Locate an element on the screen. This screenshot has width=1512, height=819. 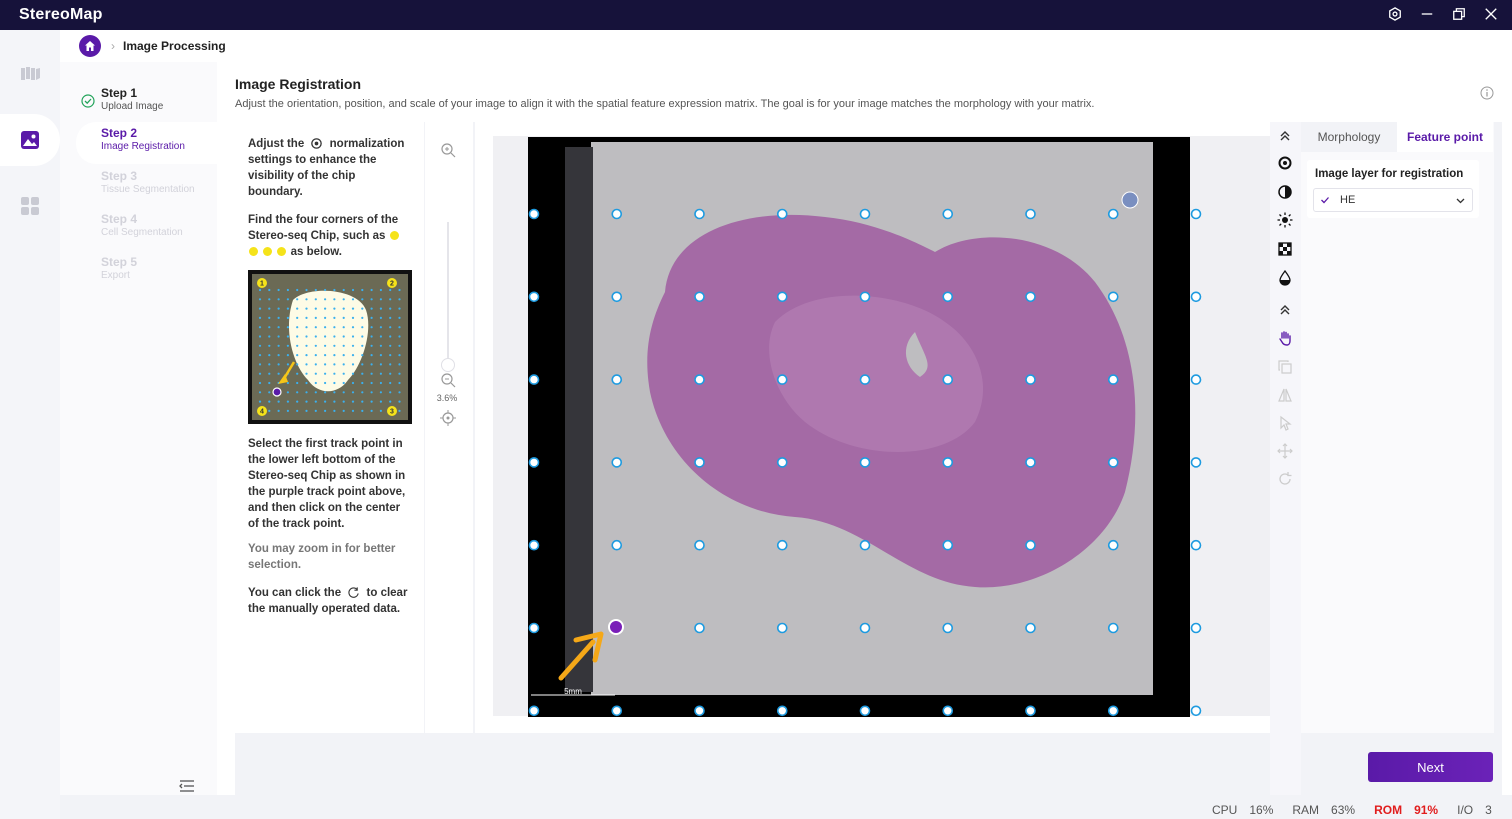
zoom-out-icon is located at coordinates (448, 380).